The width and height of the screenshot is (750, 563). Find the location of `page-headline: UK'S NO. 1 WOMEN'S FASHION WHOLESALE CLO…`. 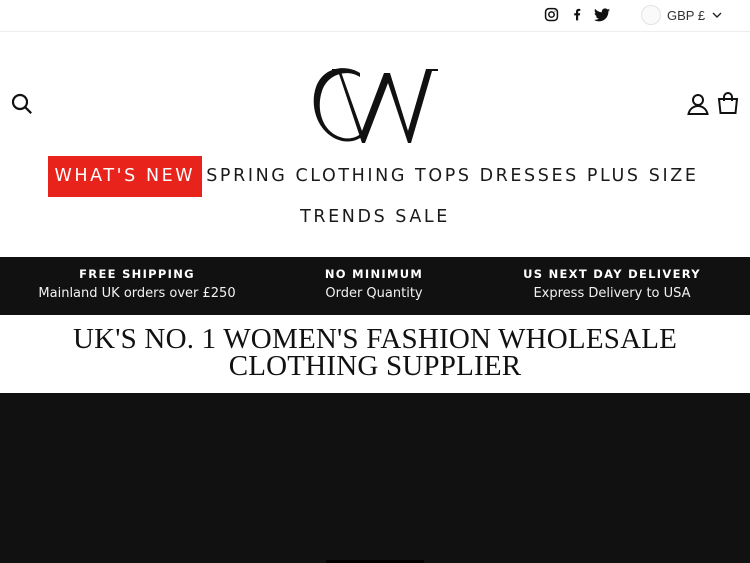

page-headline: UK'S NO. 1 WOMEN'S FASHION WHOLESALE CLO… is located at coordinates (375, 354).